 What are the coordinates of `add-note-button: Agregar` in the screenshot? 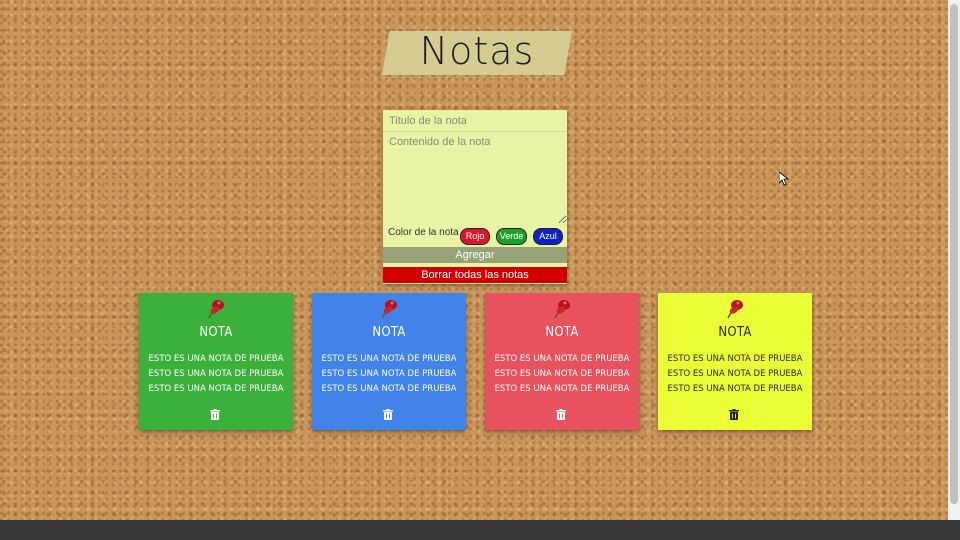 It's located at (475, 255).